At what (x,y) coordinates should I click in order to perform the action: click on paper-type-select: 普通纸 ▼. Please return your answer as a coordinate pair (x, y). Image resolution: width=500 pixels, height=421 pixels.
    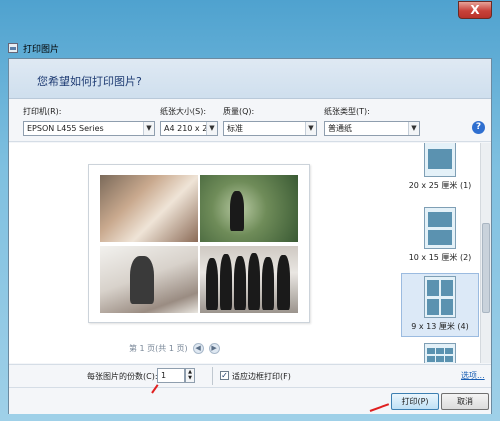
    Looking at the image, I should click on (372, 128).